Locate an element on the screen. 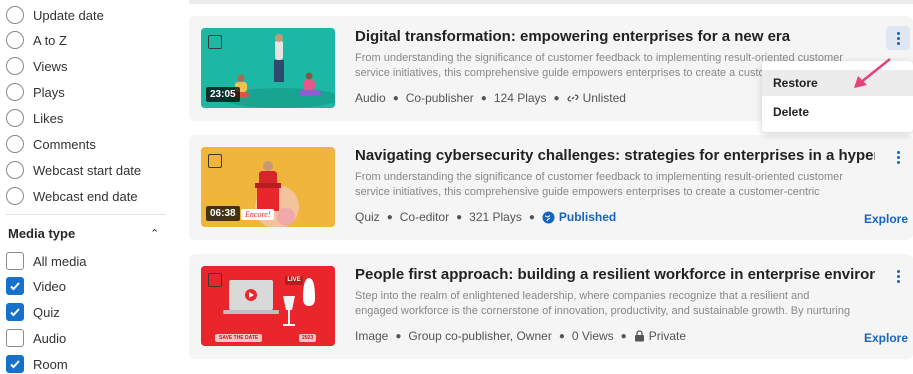 The width and height of the screenshot is (913, 374). media-type-video: Video is located at coordinates (36, 286).